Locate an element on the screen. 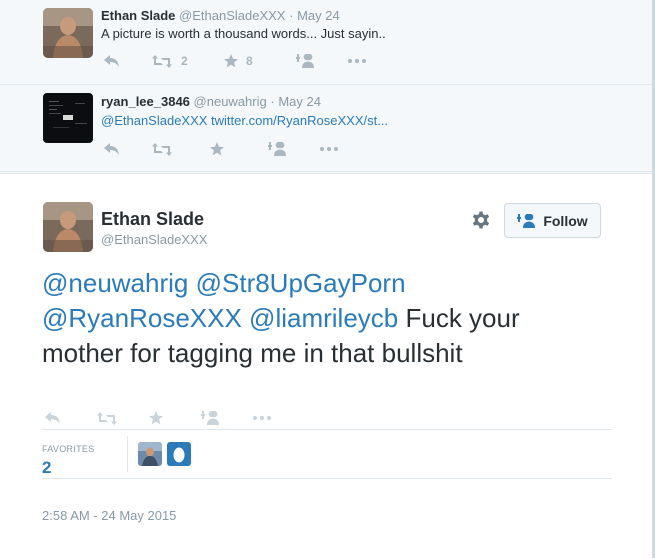 The width and height of the screenshot is (655, 559). favorites-count: 2 is located at coordinates (46, 468).